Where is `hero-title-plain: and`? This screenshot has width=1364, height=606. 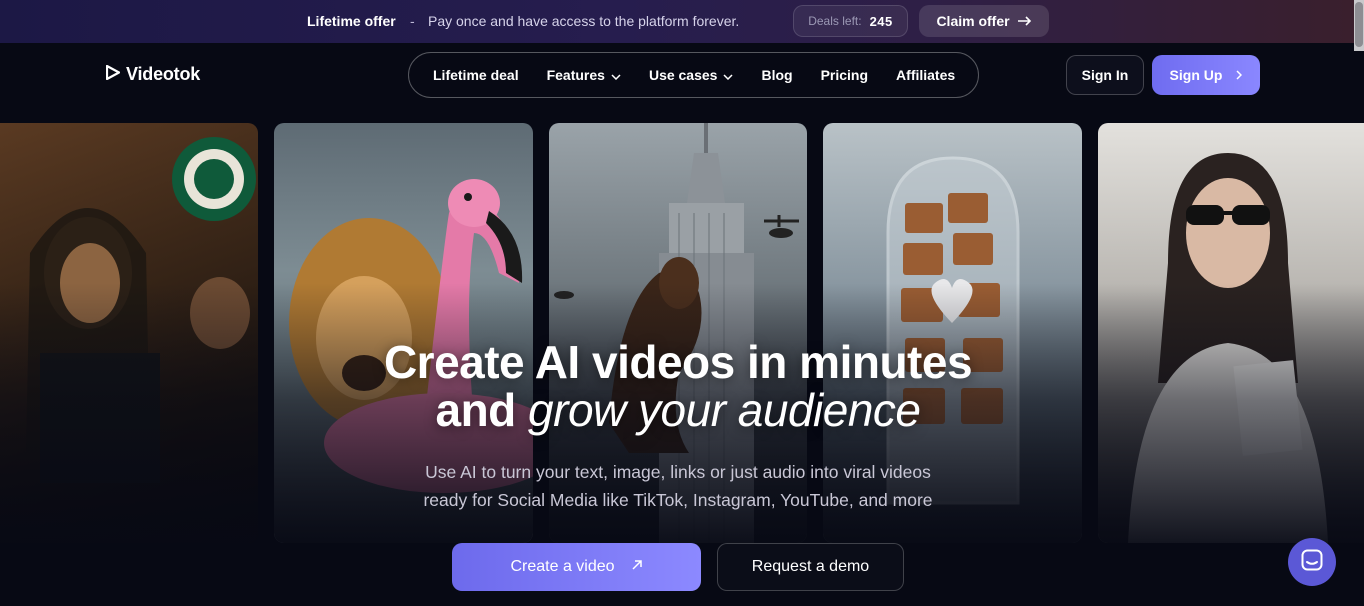 hero-title-plain: and is located at coordinates (475, 410).